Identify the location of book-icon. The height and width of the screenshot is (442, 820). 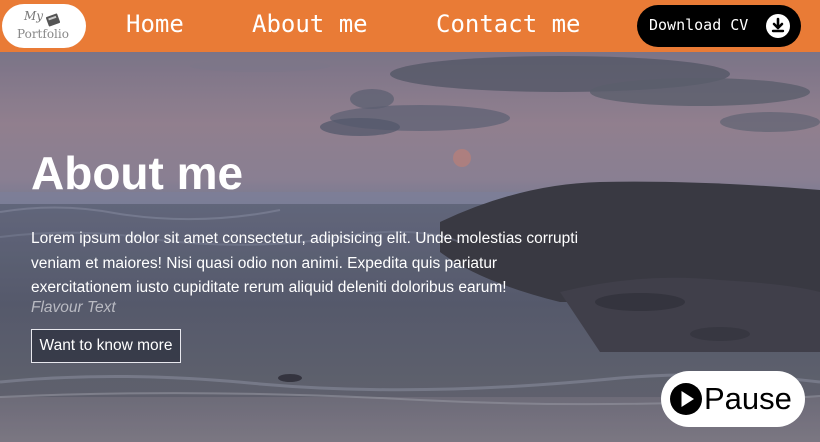
(53, 20).